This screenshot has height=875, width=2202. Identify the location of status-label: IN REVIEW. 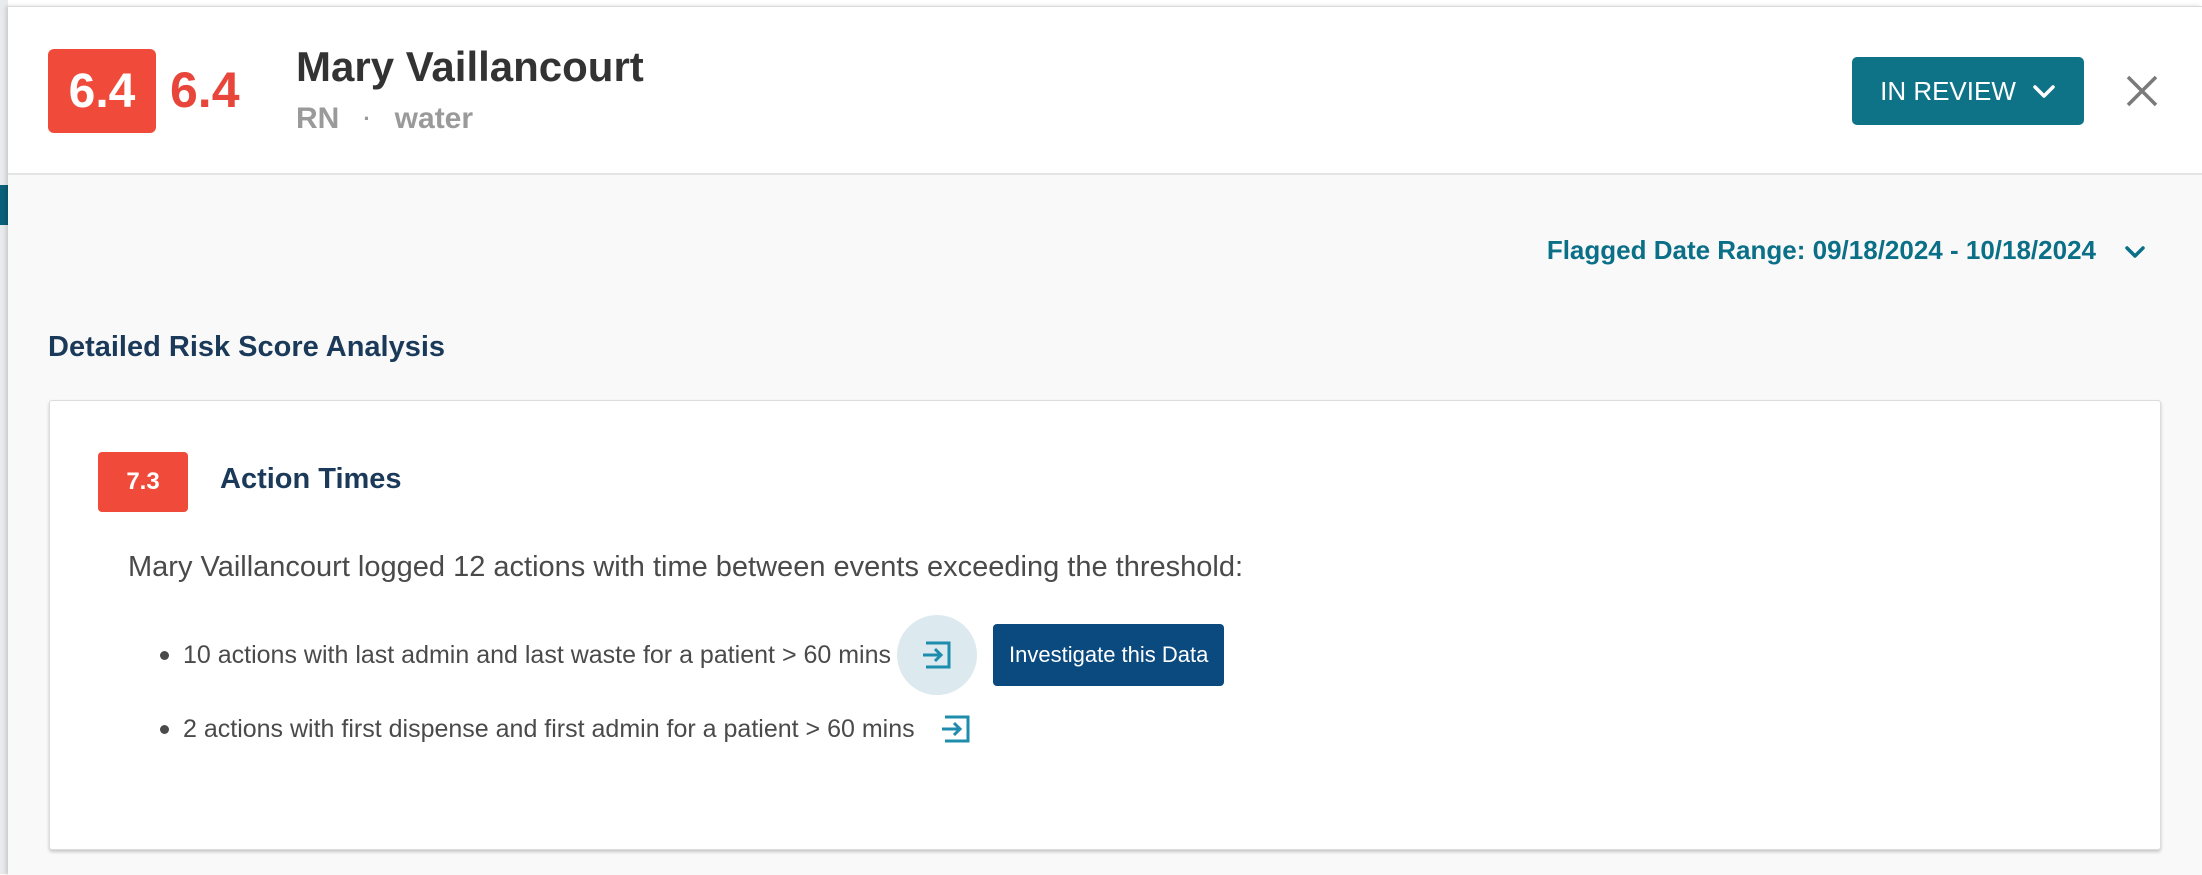
(1948, 90).